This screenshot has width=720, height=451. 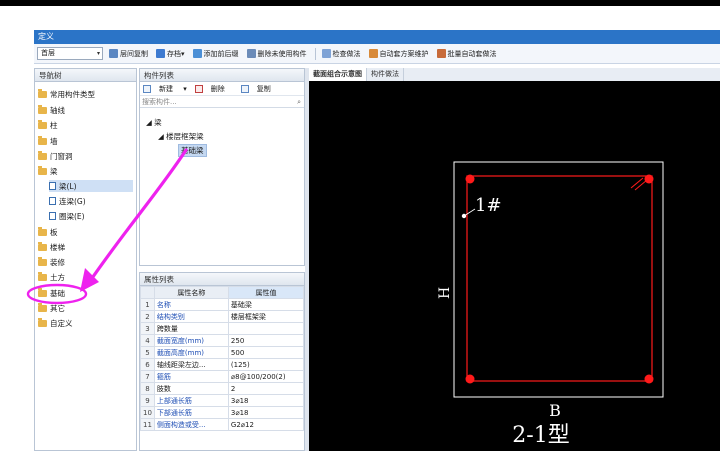 What do you see at coordinates (222, 340) in the screenshot?
I see `property-row: 4 截面宽度(mm) 250` at bounding box center [222, 340].